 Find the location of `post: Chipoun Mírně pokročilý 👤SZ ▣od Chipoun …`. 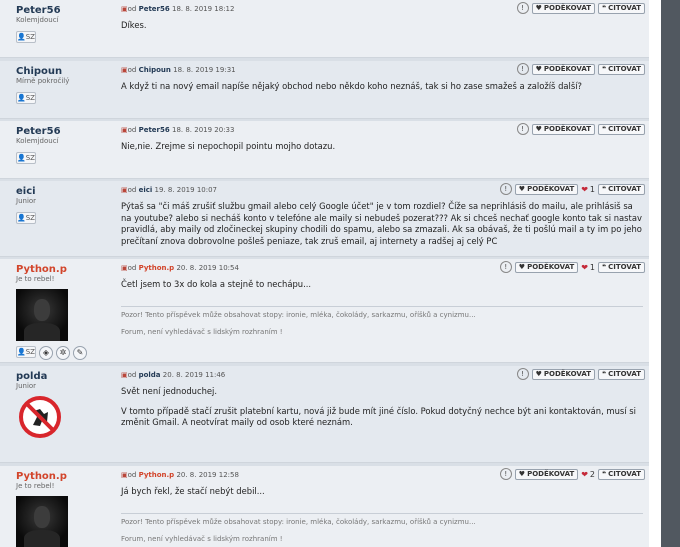

post: Chipoun Mírně pokročilý 👤SZ ▣od Chipoun … is located at coordinates (324, 90).